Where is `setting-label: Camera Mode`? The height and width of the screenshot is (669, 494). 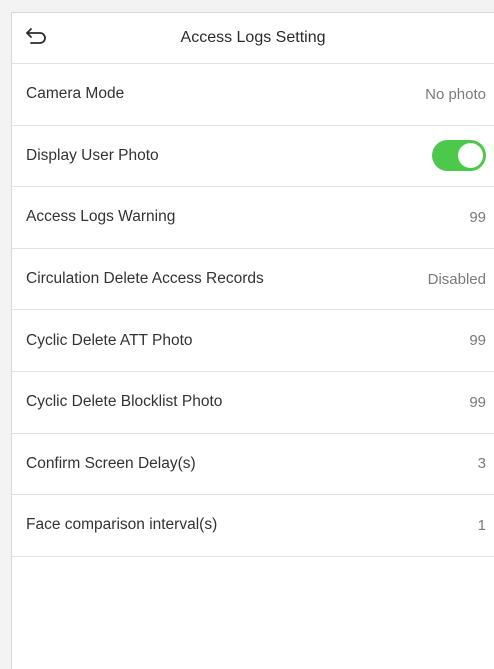
setting-label: Camera Mode is located at coordinates (75, 94).